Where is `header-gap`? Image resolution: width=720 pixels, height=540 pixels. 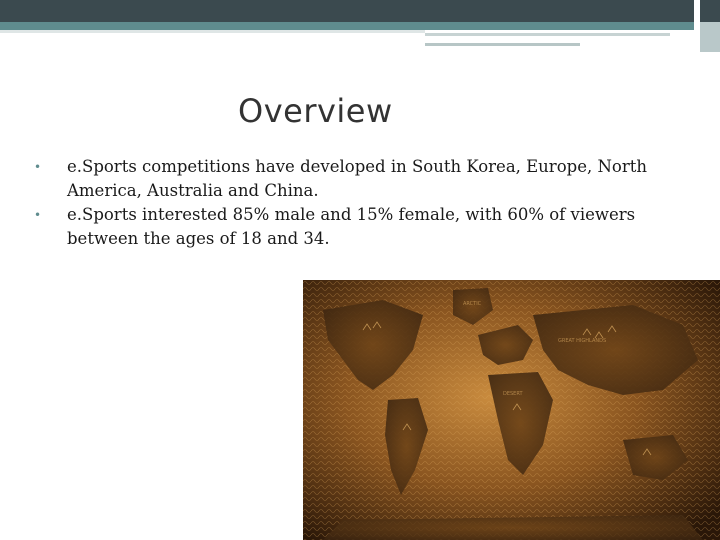
header-gap is located at coordinates (697, 15).